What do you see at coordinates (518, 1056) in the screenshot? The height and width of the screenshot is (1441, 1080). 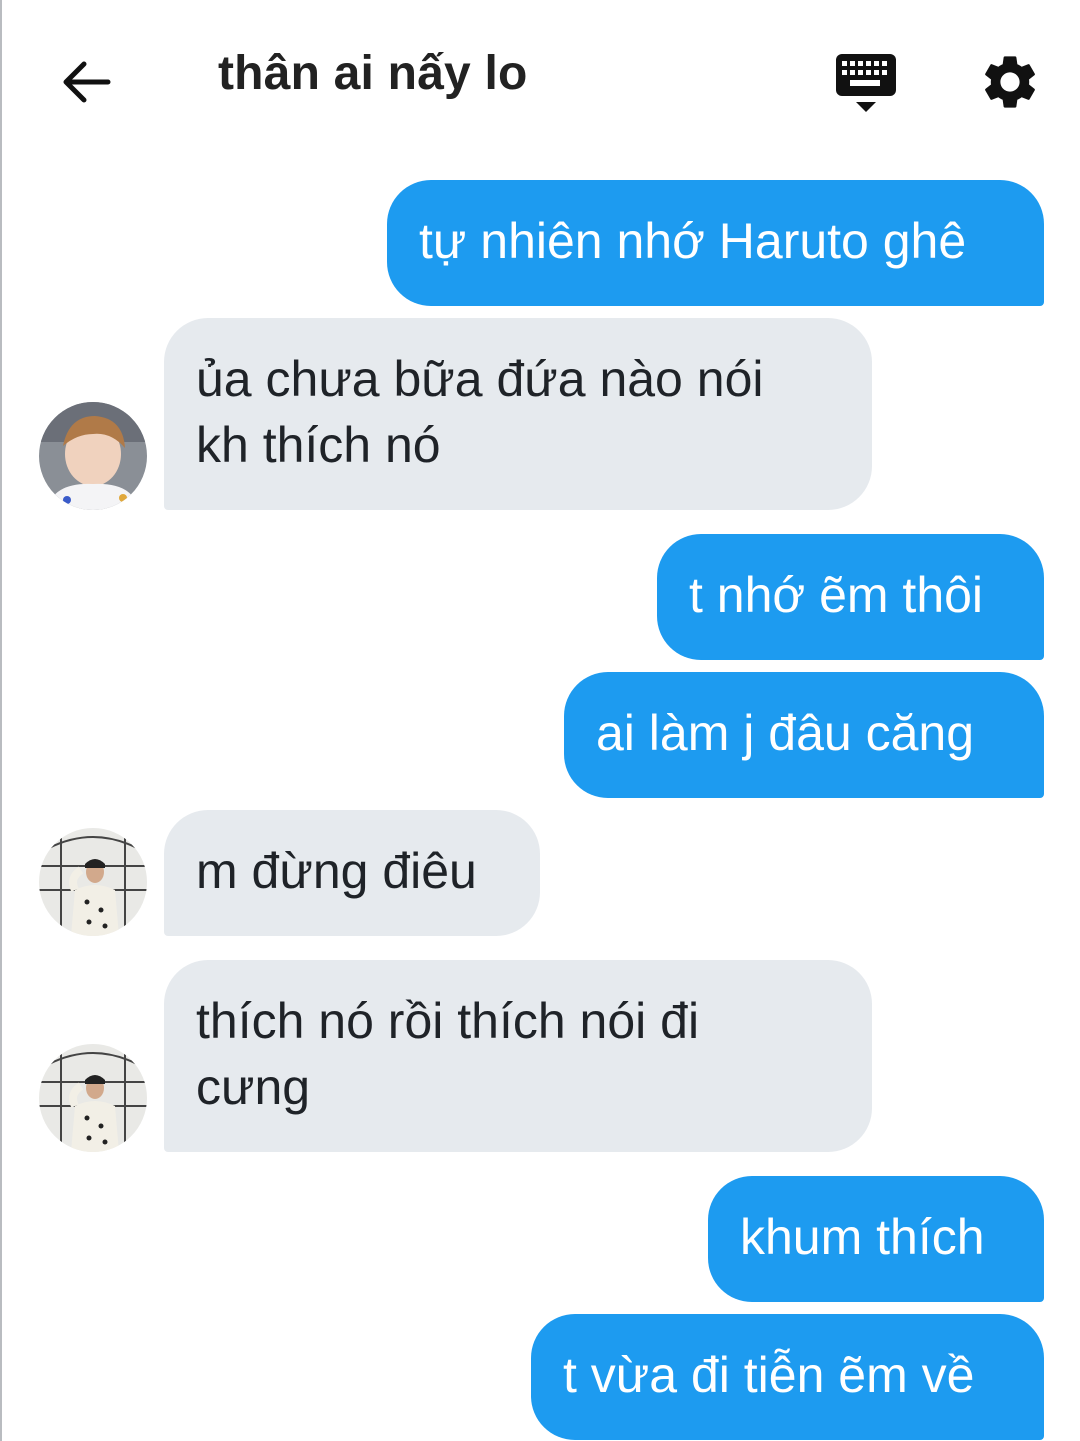 I see `message-incoming: thích nó rồi thích nói đi cưng` at bounding box center [518, 1056].